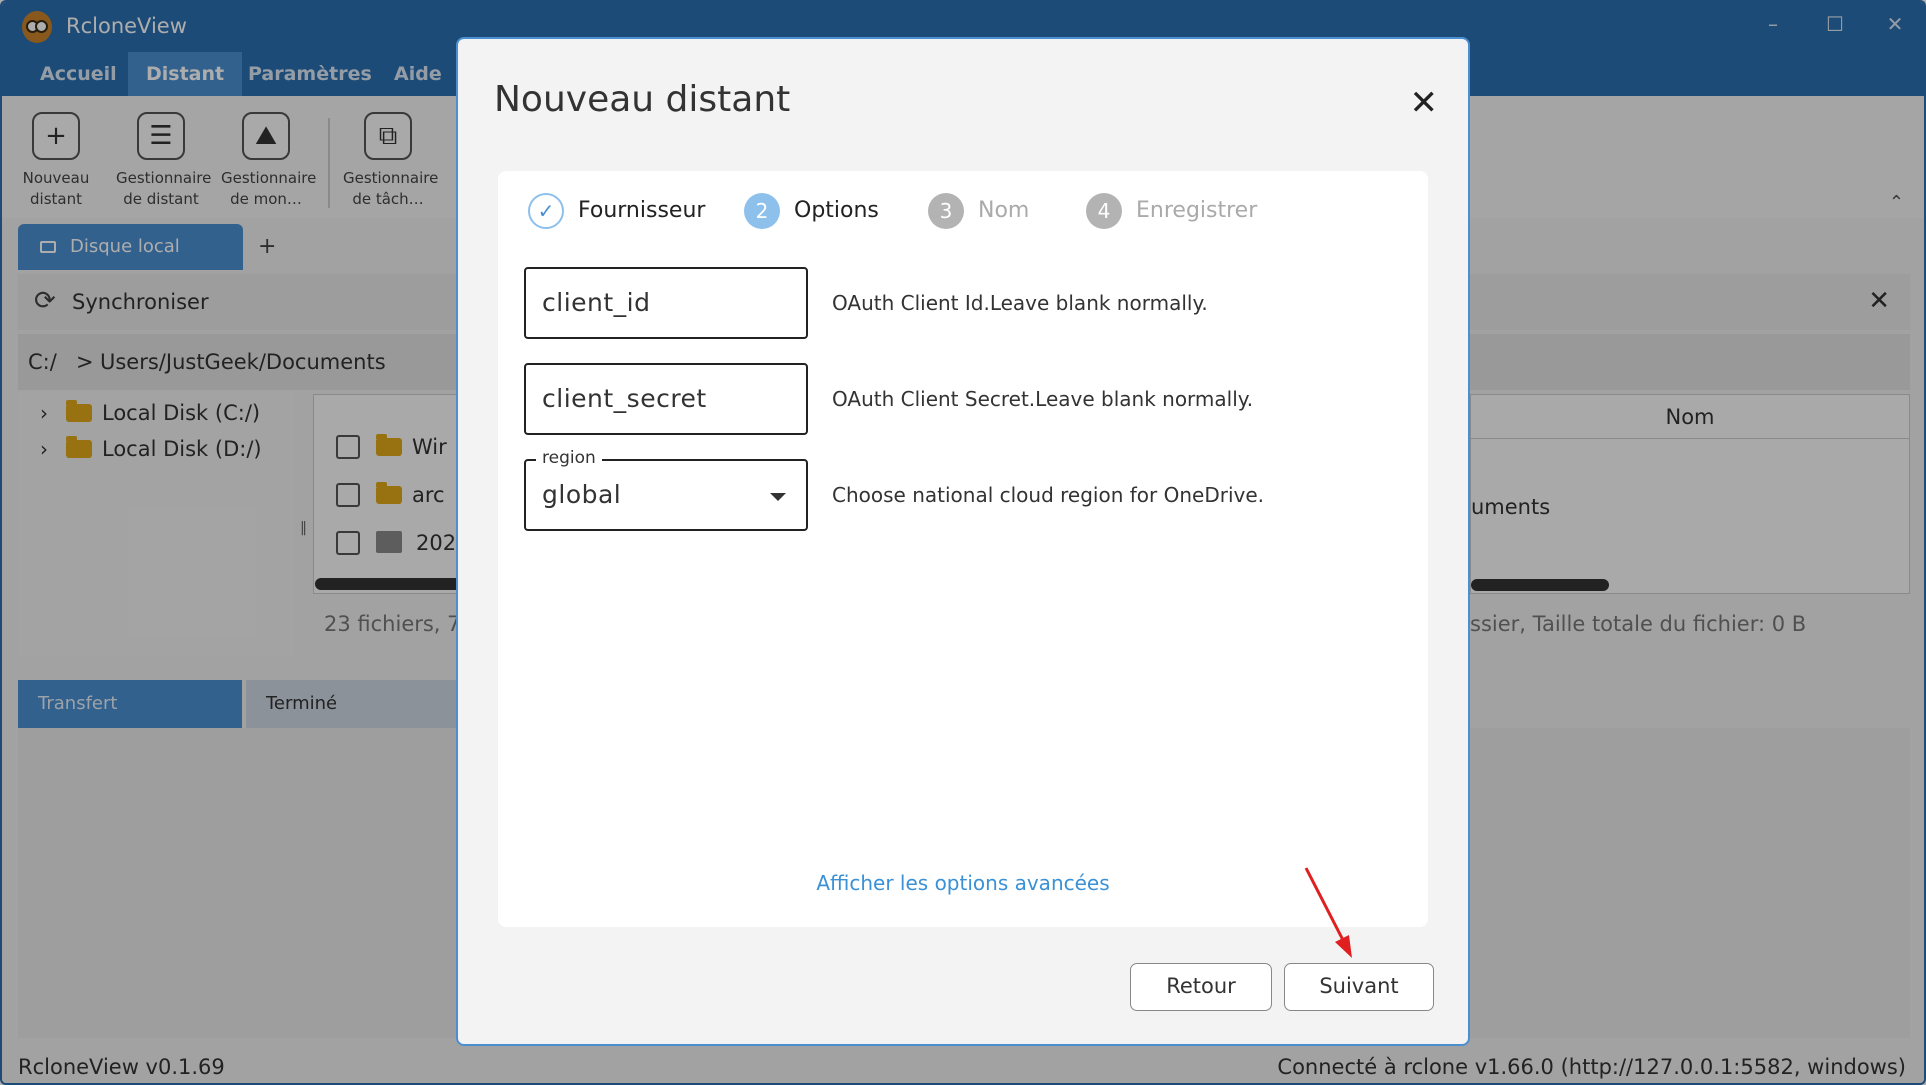 This screenshot has width=1926, height=1085. What do you see at coordinates (642, 99) in the screenshot?
I see `dialog-title: Nouveau distant` at bounding box center [642, 99].